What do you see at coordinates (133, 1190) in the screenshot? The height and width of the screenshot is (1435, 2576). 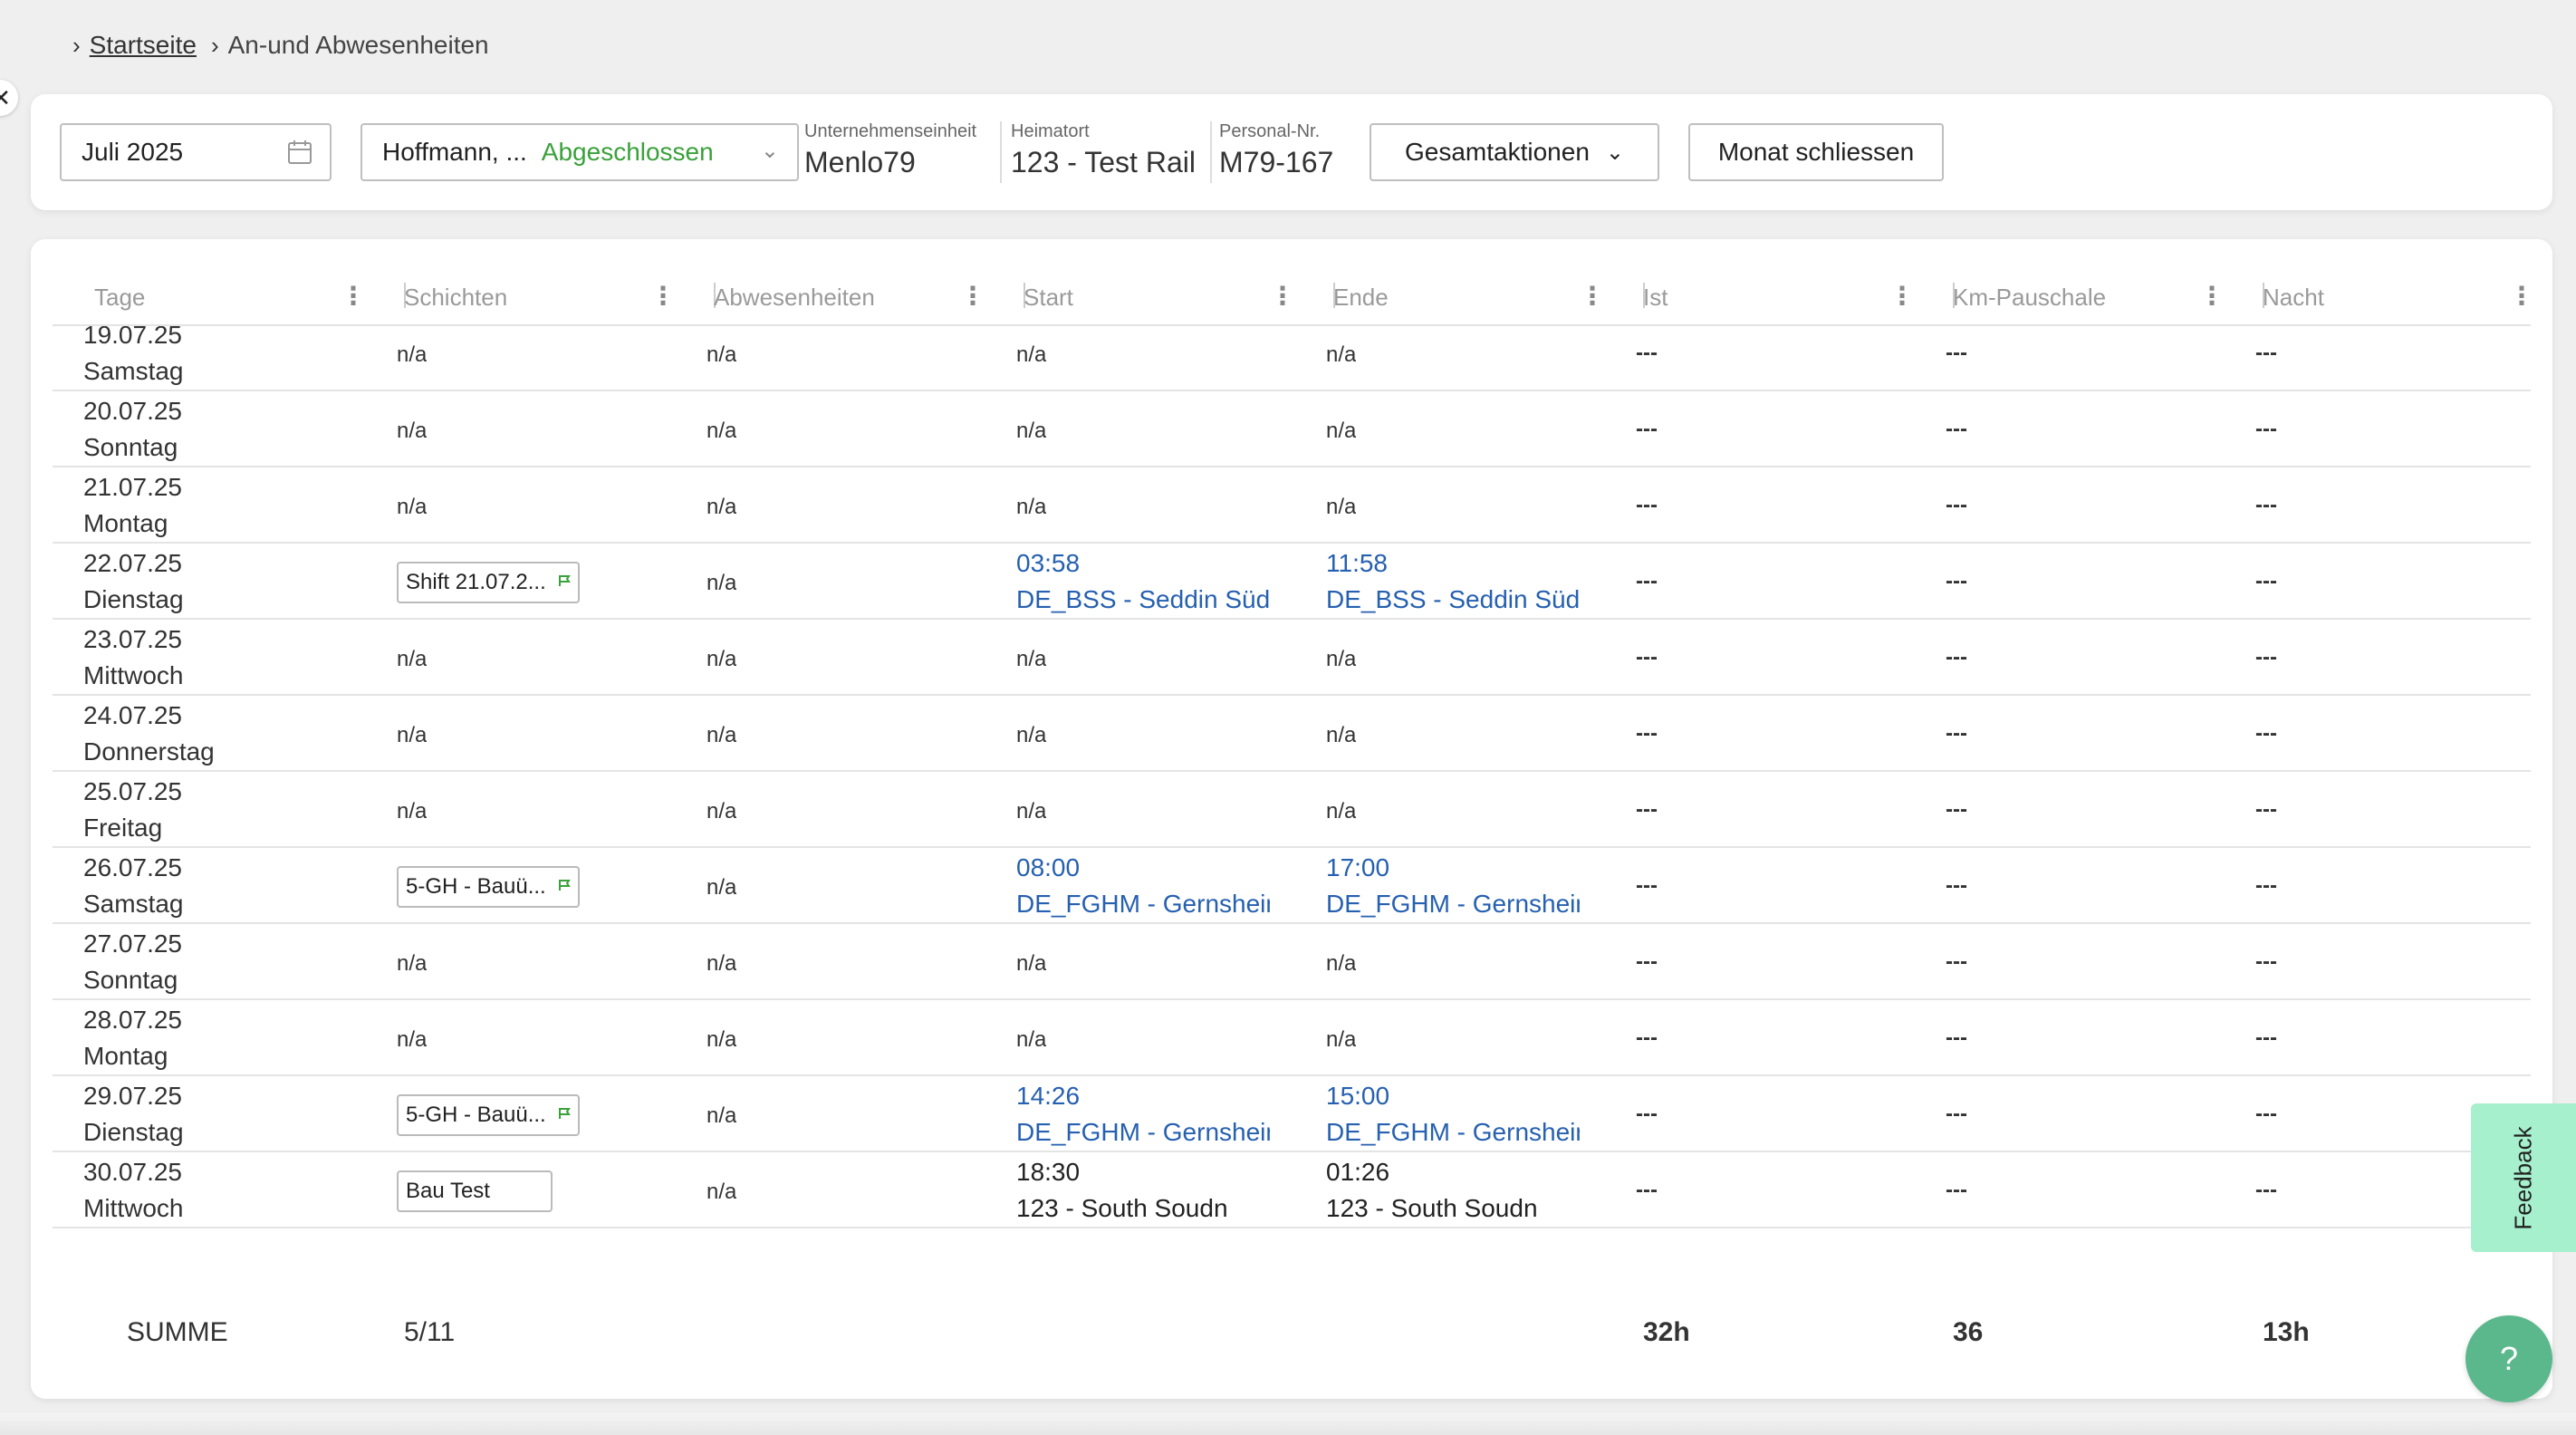 I see `day-cell: 30.07.25 Mittwoch` at bounding box center [133, 1190].